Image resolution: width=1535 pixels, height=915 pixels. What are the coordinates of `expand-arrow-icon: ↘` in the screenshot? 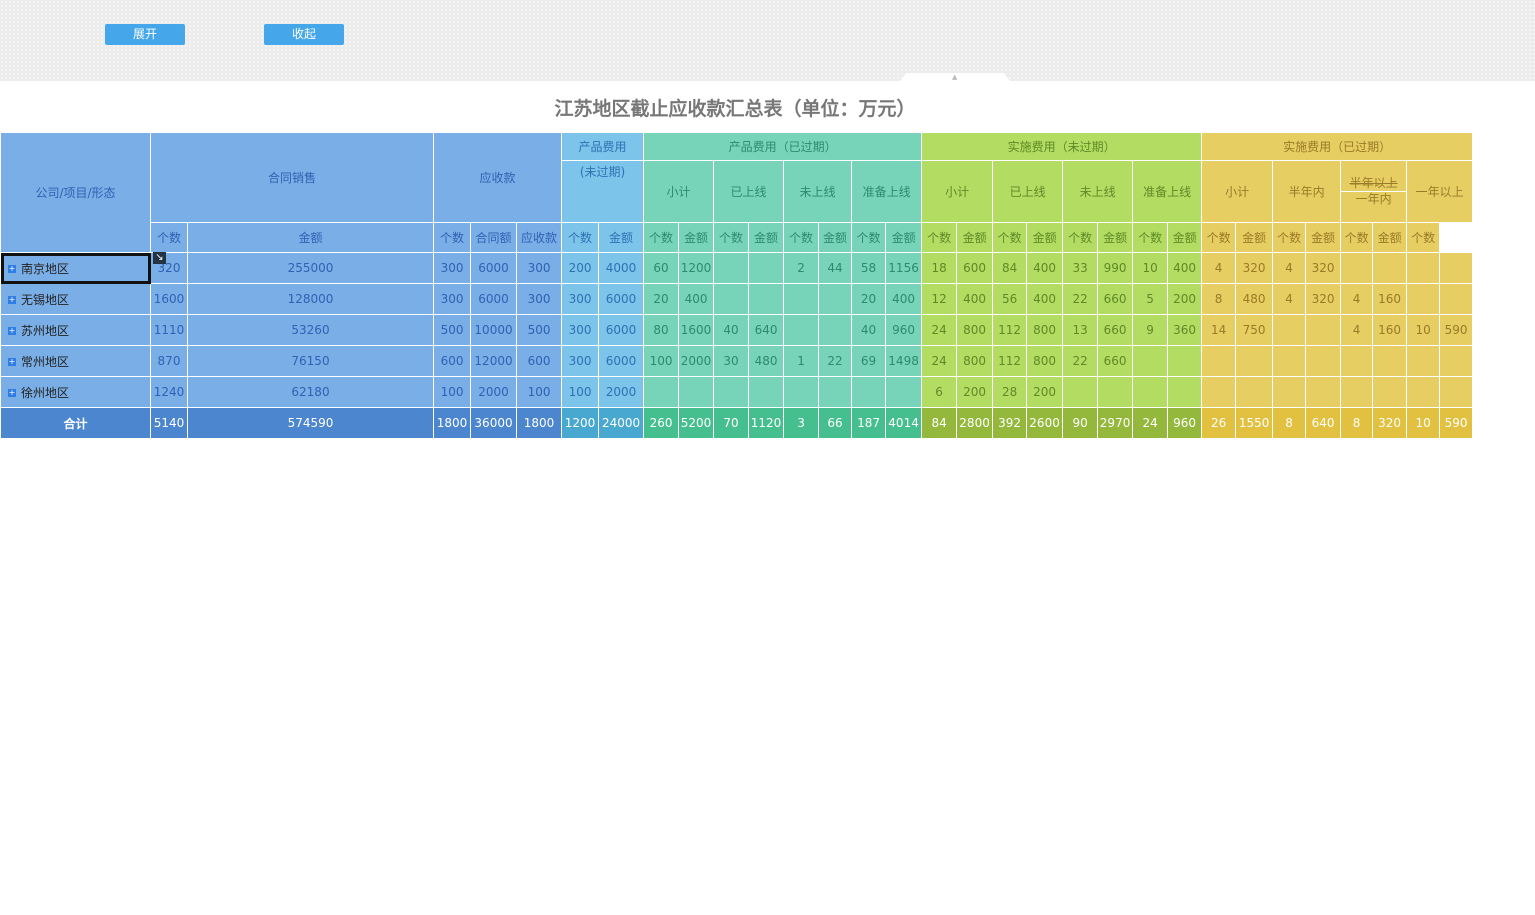 It's located at (159, 258).